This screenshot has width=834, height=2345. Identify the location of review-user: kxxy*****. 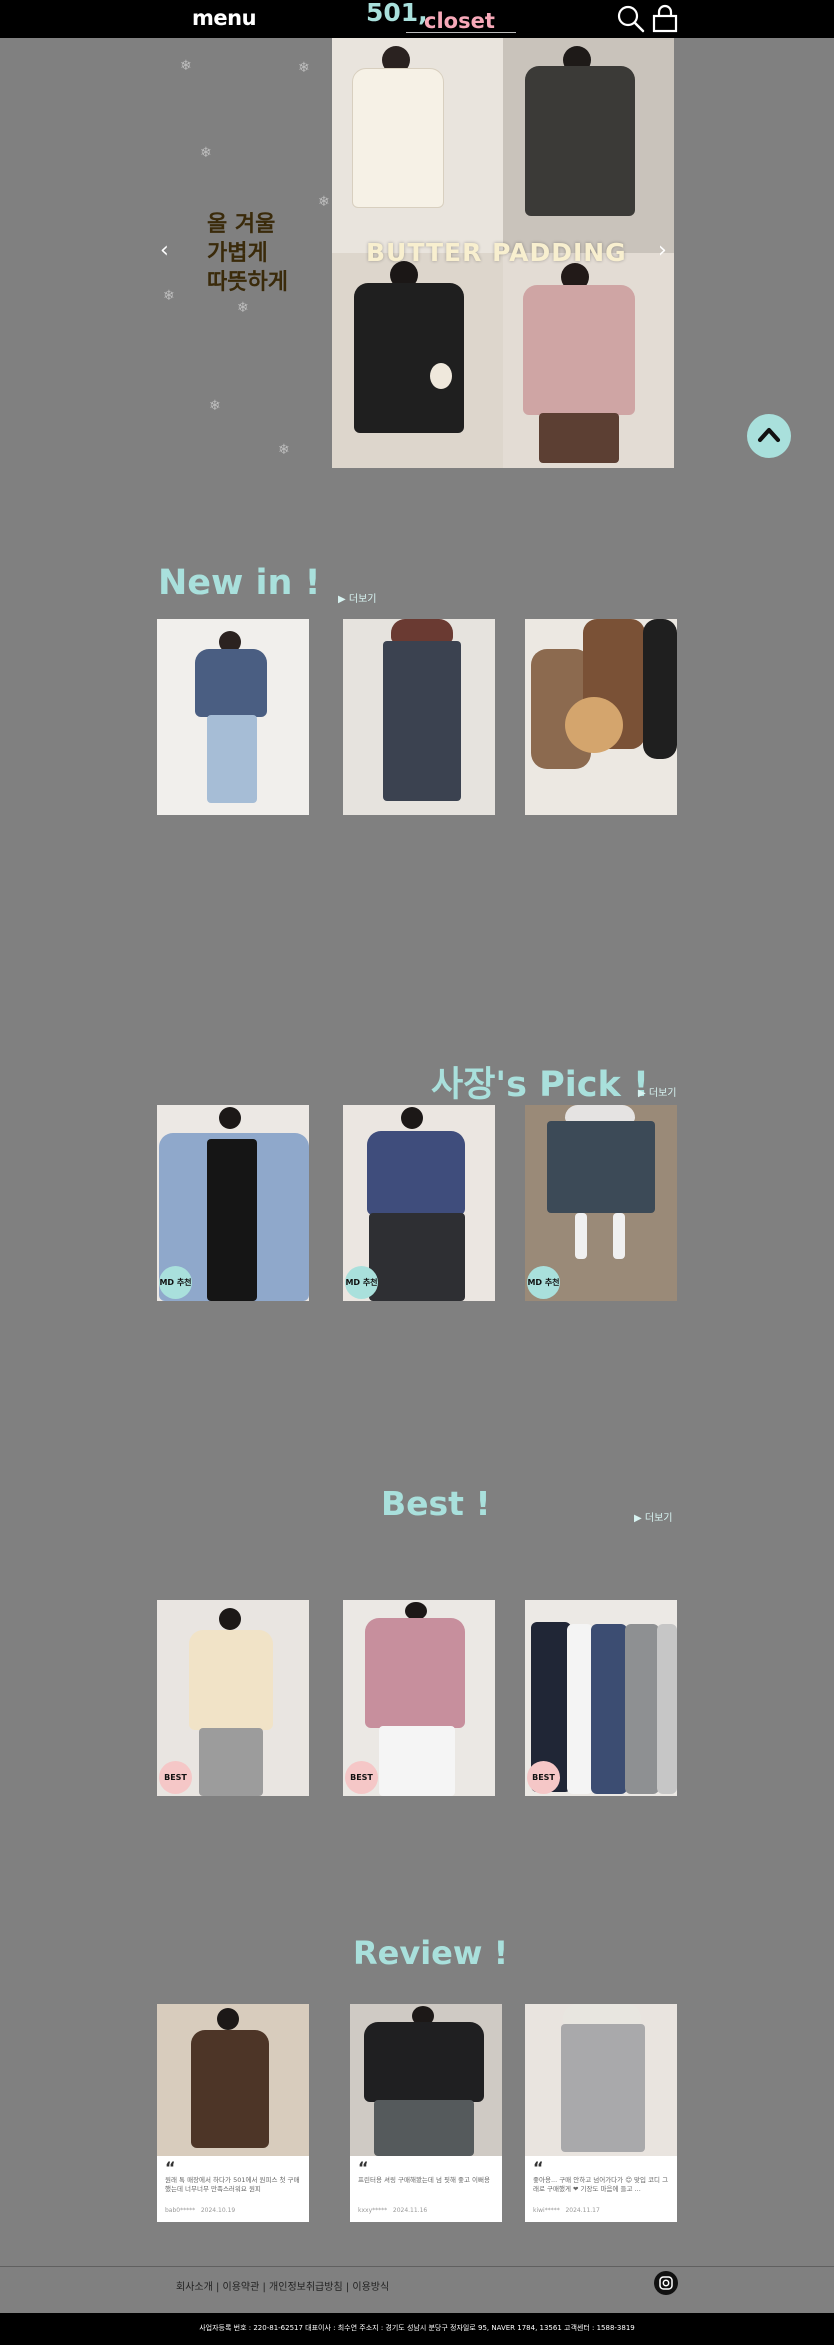
(373, 2210).